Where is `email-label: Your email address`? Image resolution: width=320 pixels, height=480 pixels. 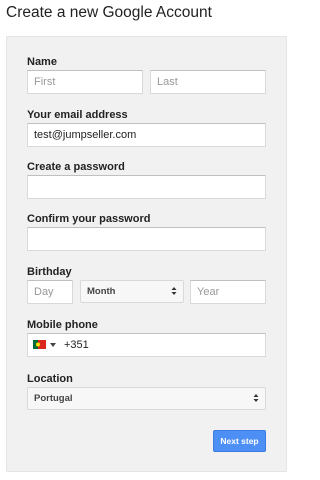 email-label: Your email address is located at coordinates (77, 115).